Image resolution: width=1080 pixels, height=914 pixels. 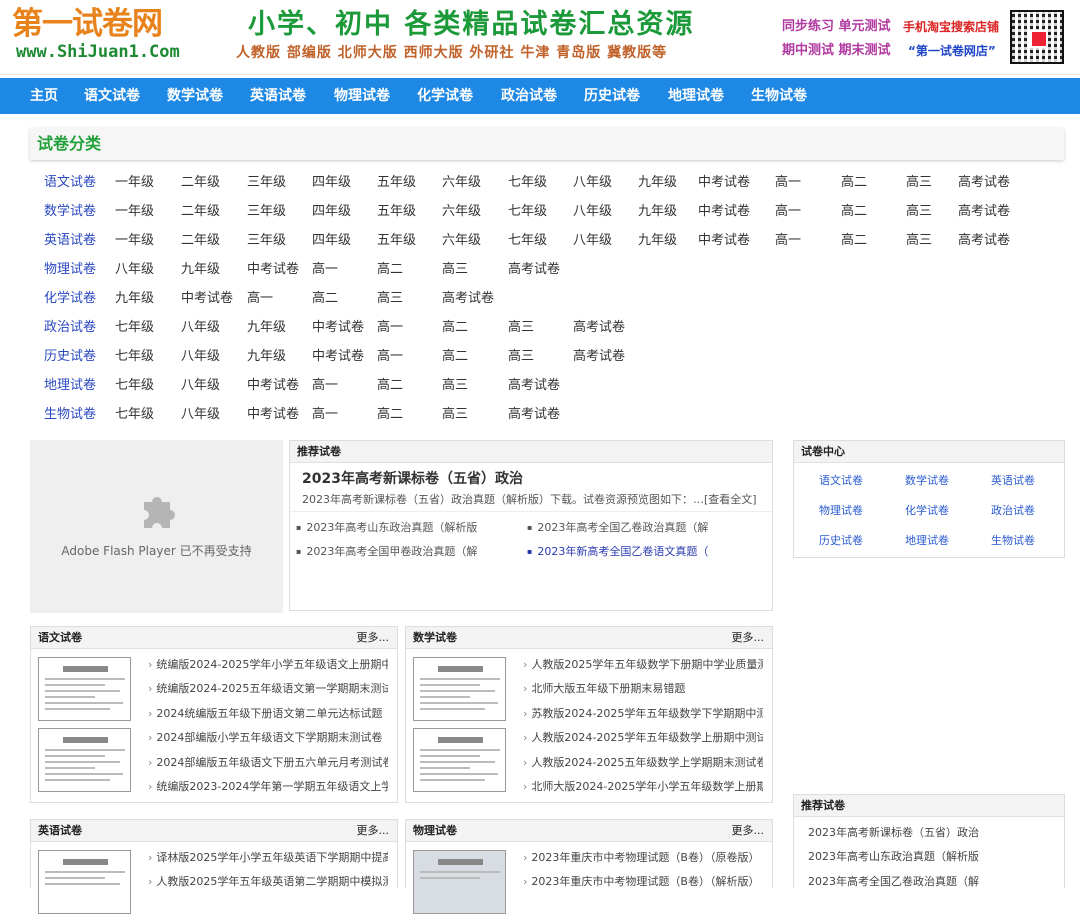 I want to click on site-logo-url: www.ShiJuan1.Com, so click(x=98, y=52).